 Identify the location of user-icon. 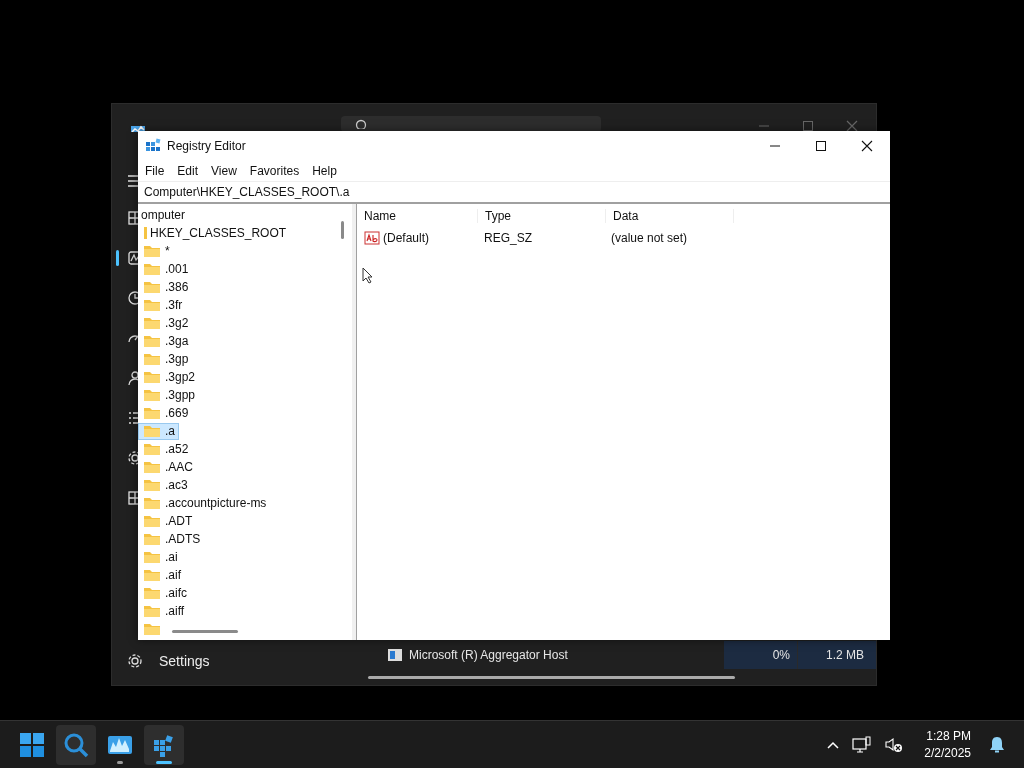
(132, 378).